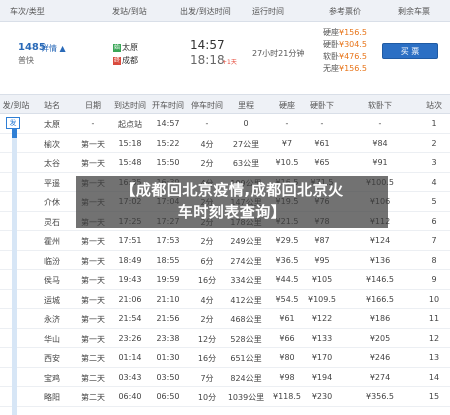  What do you see at coordinates (117, 47) in the screenshot?
I see `start-tag-icon: 始` at bounding box center [117, 47].